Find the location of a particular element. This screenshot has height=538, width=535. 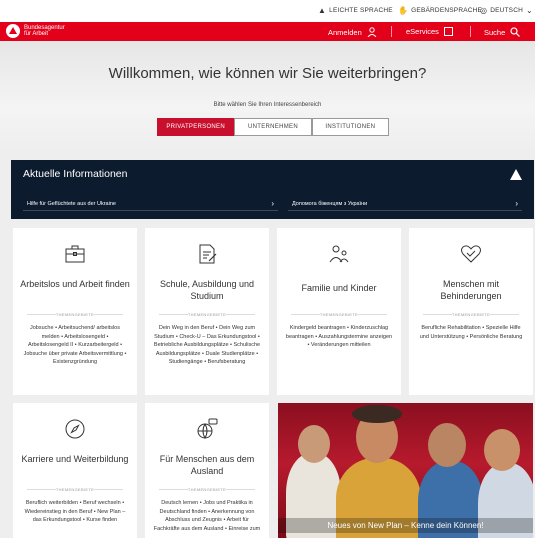

family-icon is located at coordinates (339, 254).